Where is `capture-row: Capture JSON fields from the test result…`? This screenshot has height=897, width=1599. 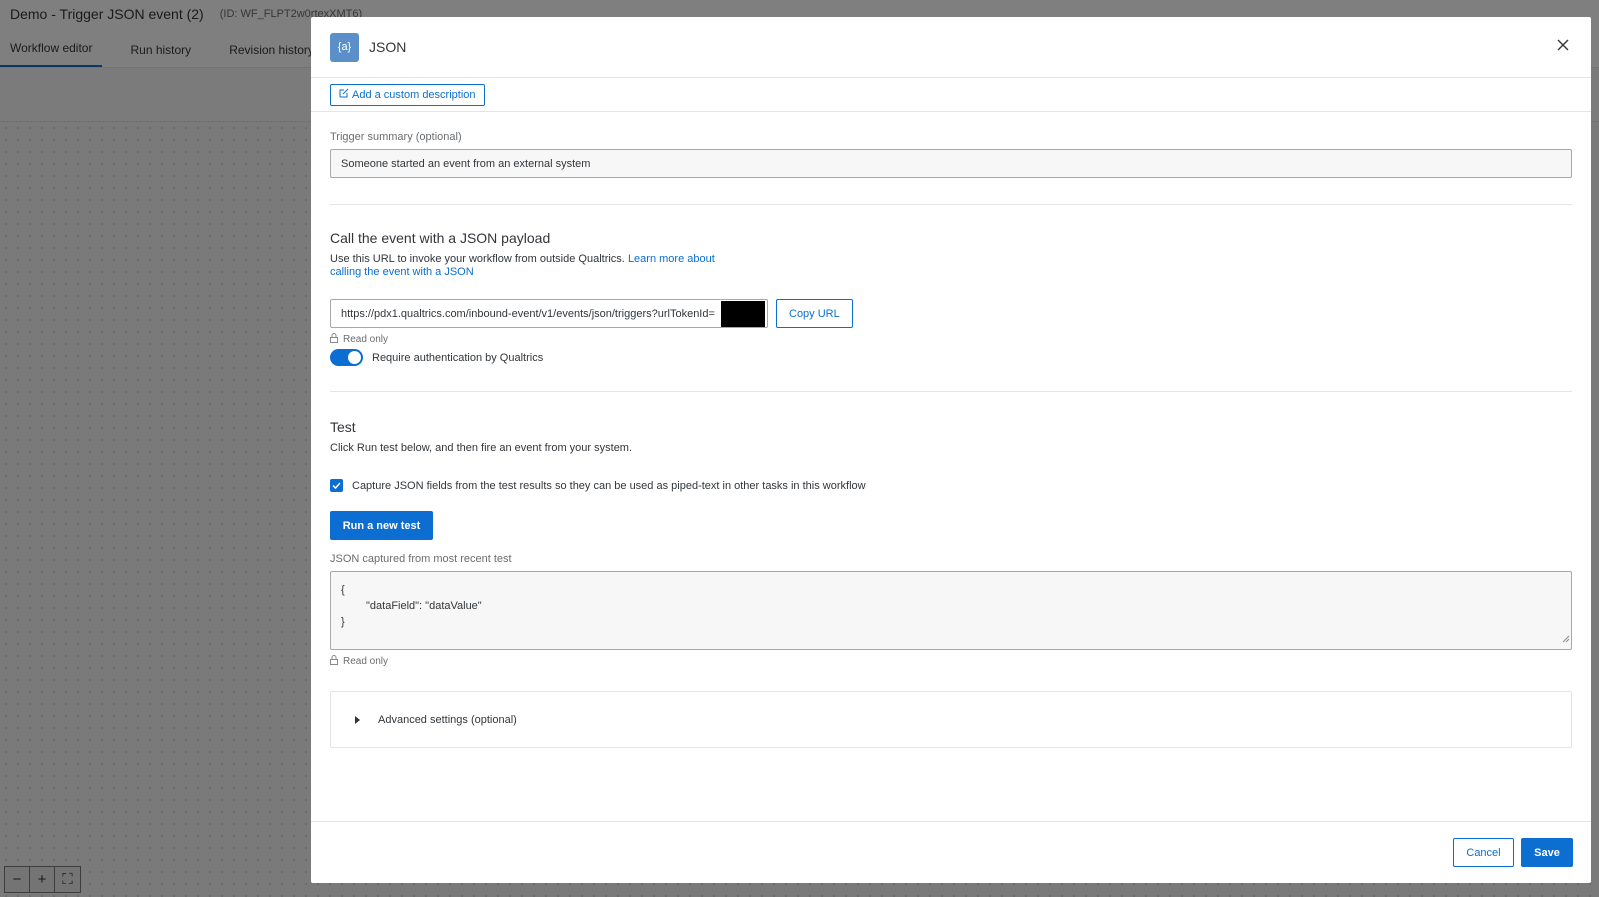
capture-row: Capture JSON fields from the test result… is located at coordinates (951, 485).